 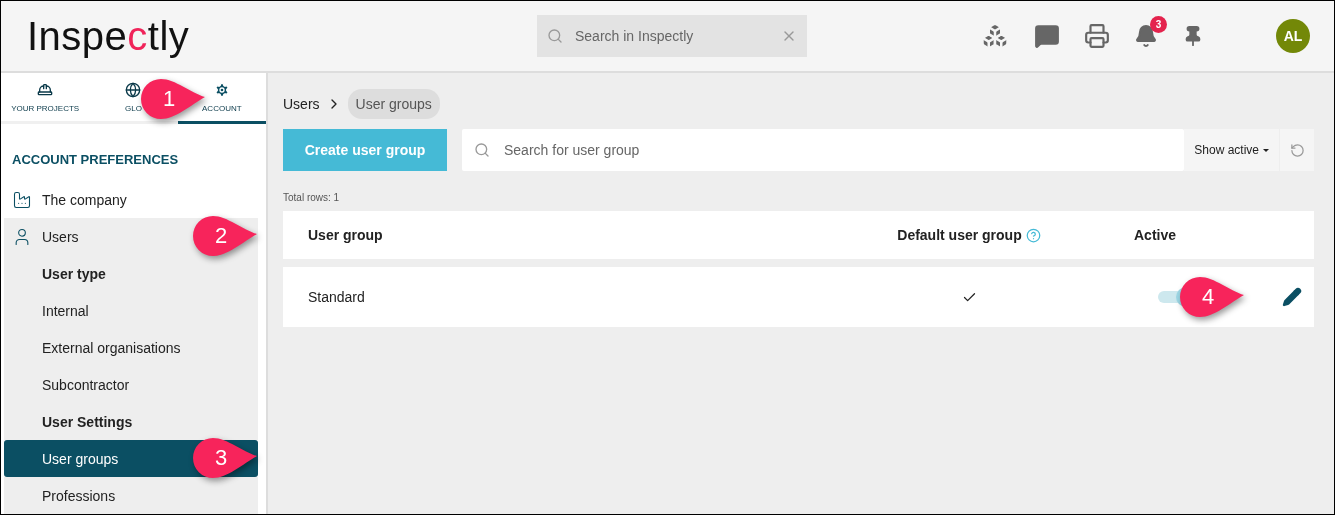 I want to click on table-row: Standard 4, so click(x=798, y=297).